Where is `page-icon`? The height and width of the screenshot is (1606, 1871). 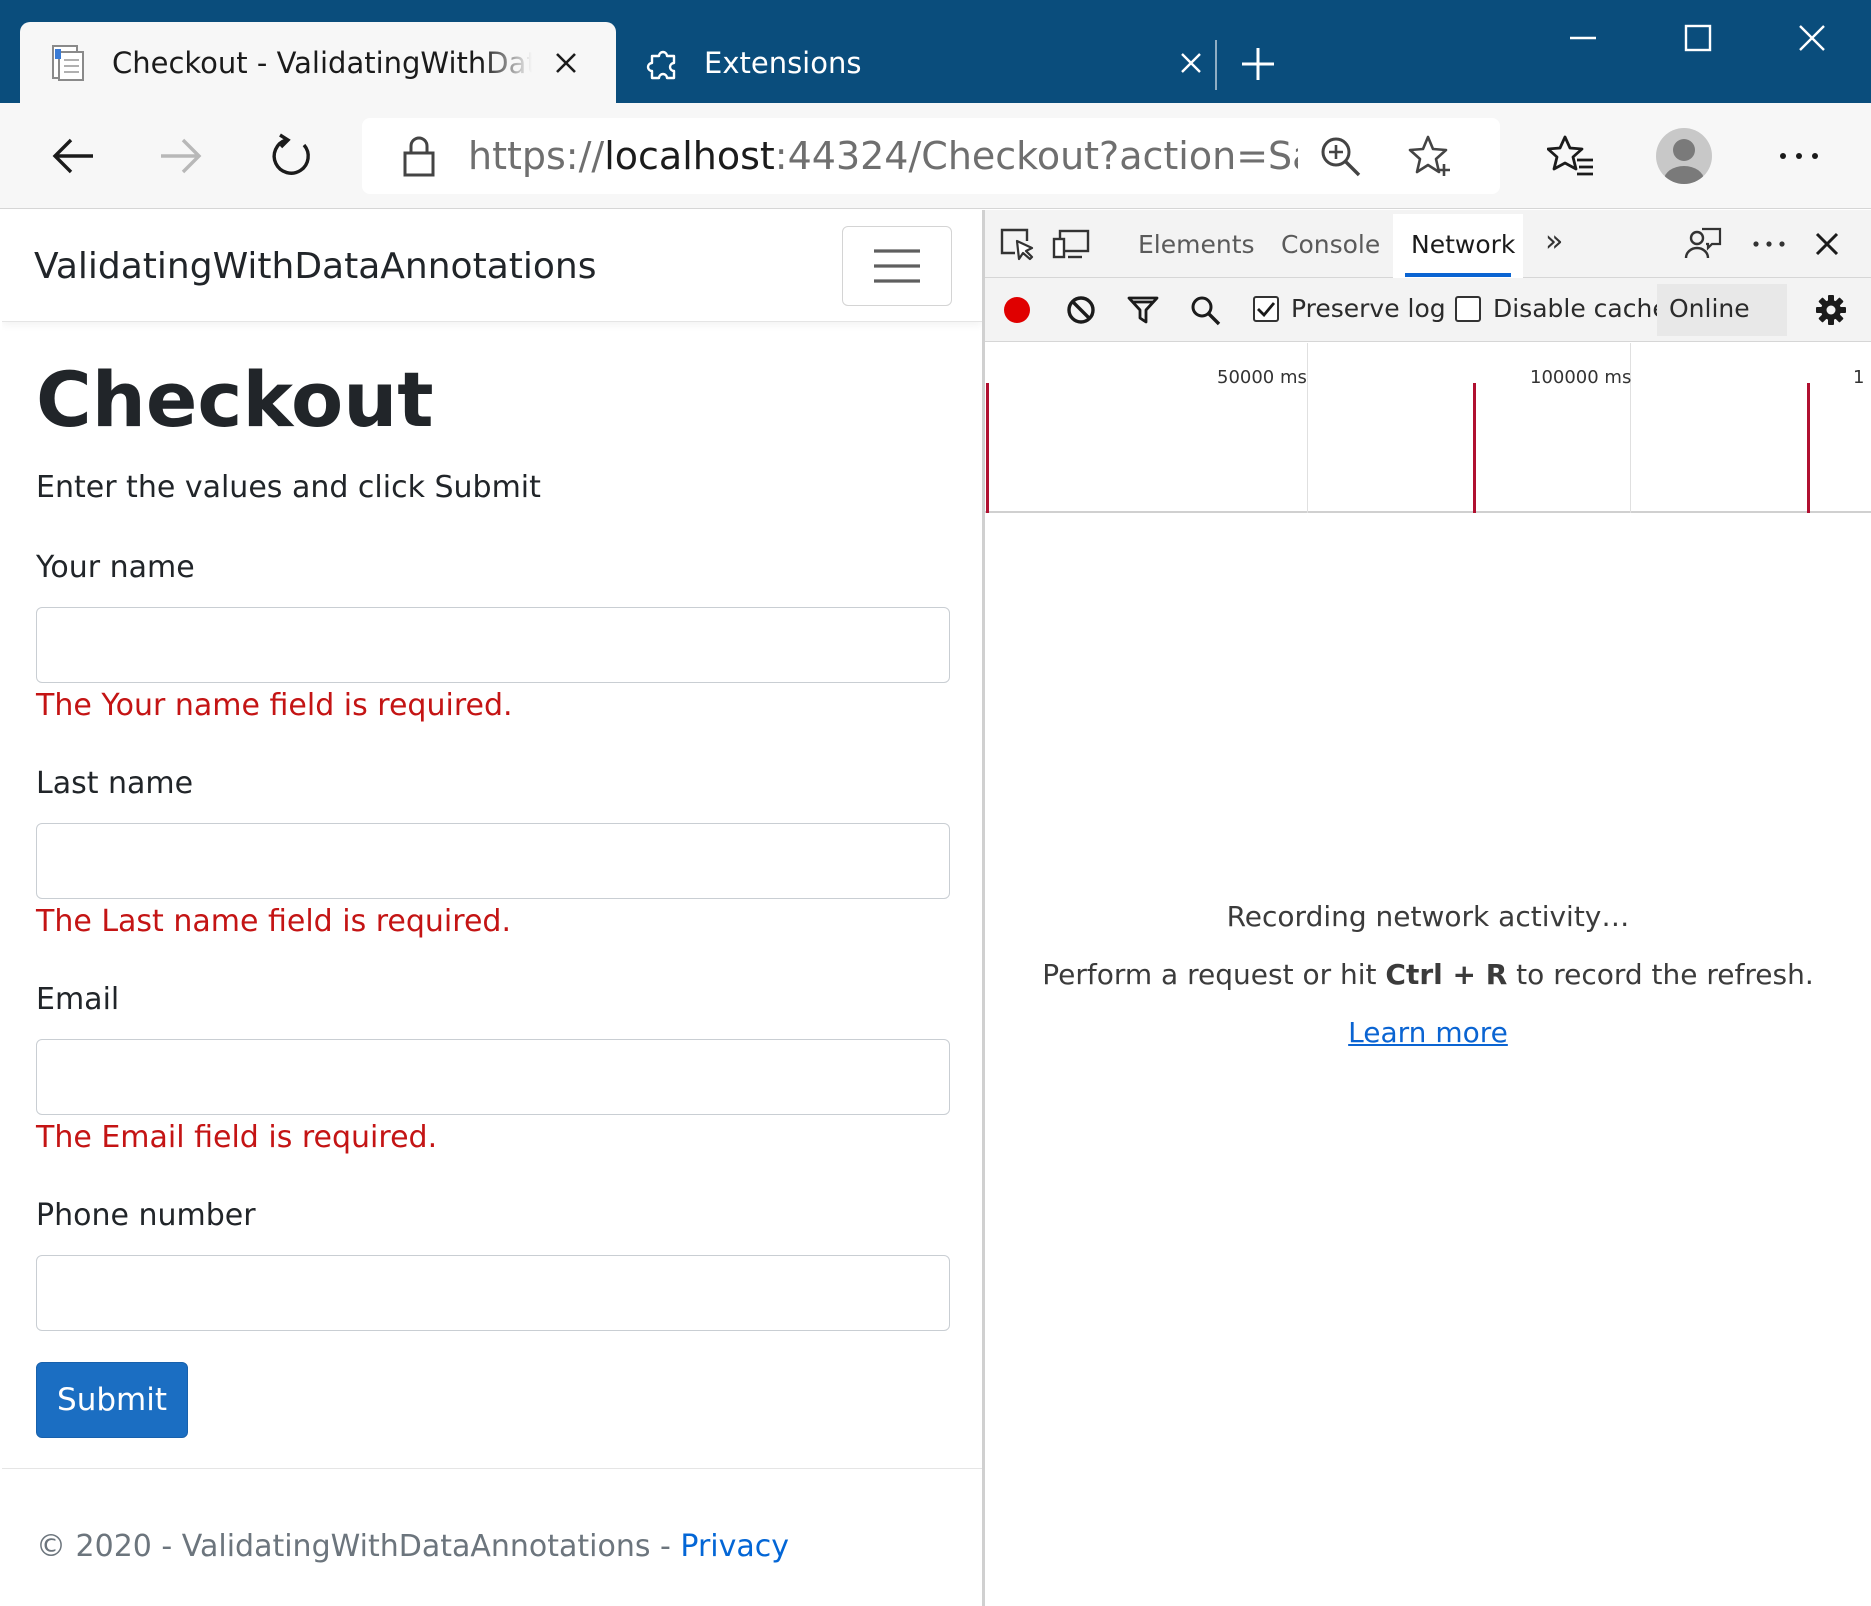 page-icon is located at coordinates (68, 63).